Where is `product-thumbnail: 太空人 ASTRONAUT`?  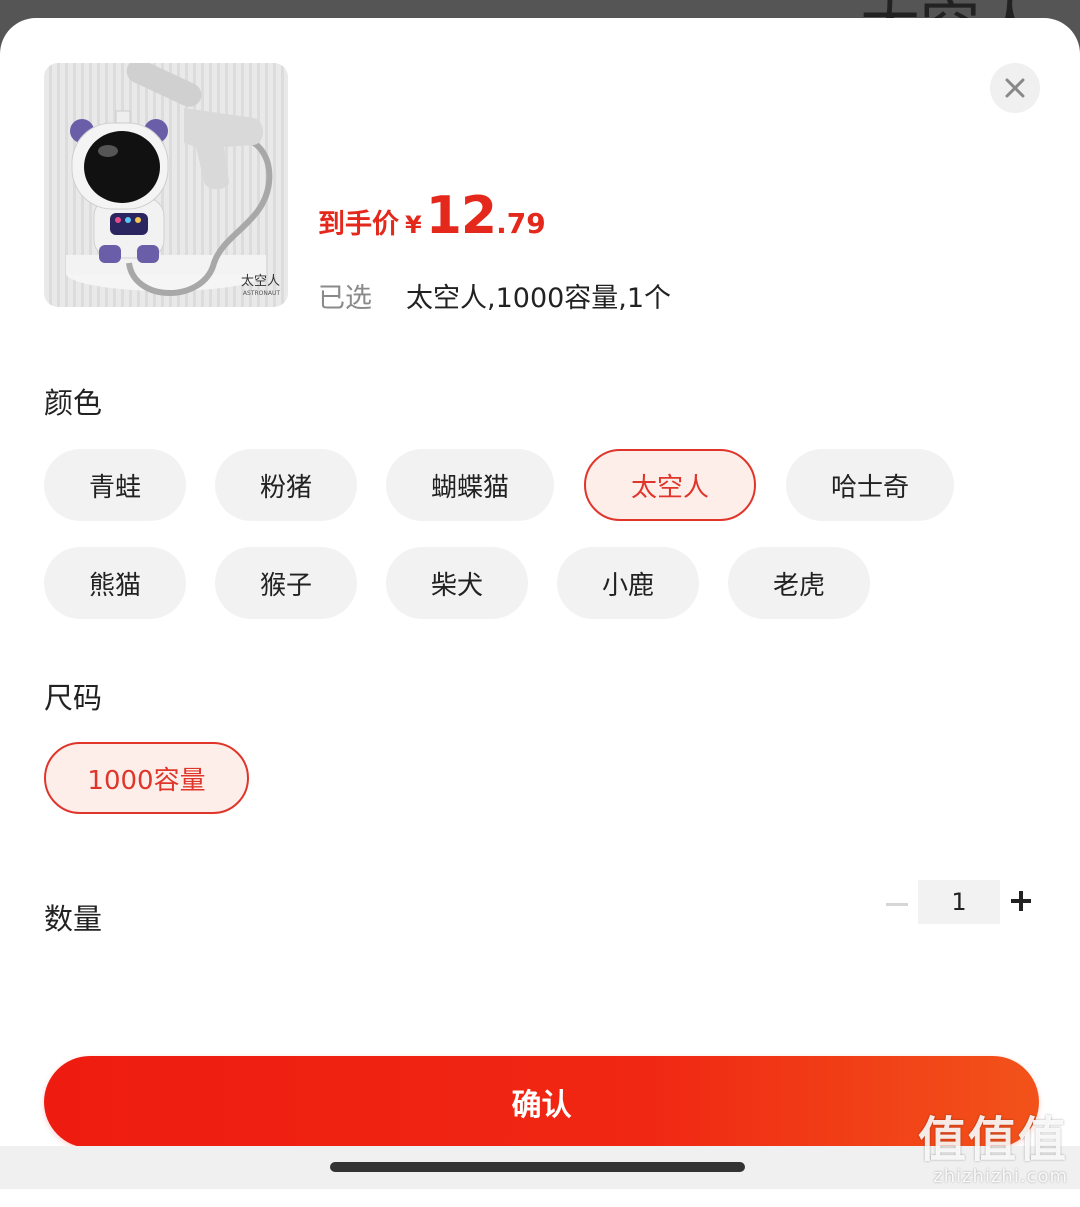
product-thumbnail: 太空人 ASTRONAUT is located at coordinates (166, 185).